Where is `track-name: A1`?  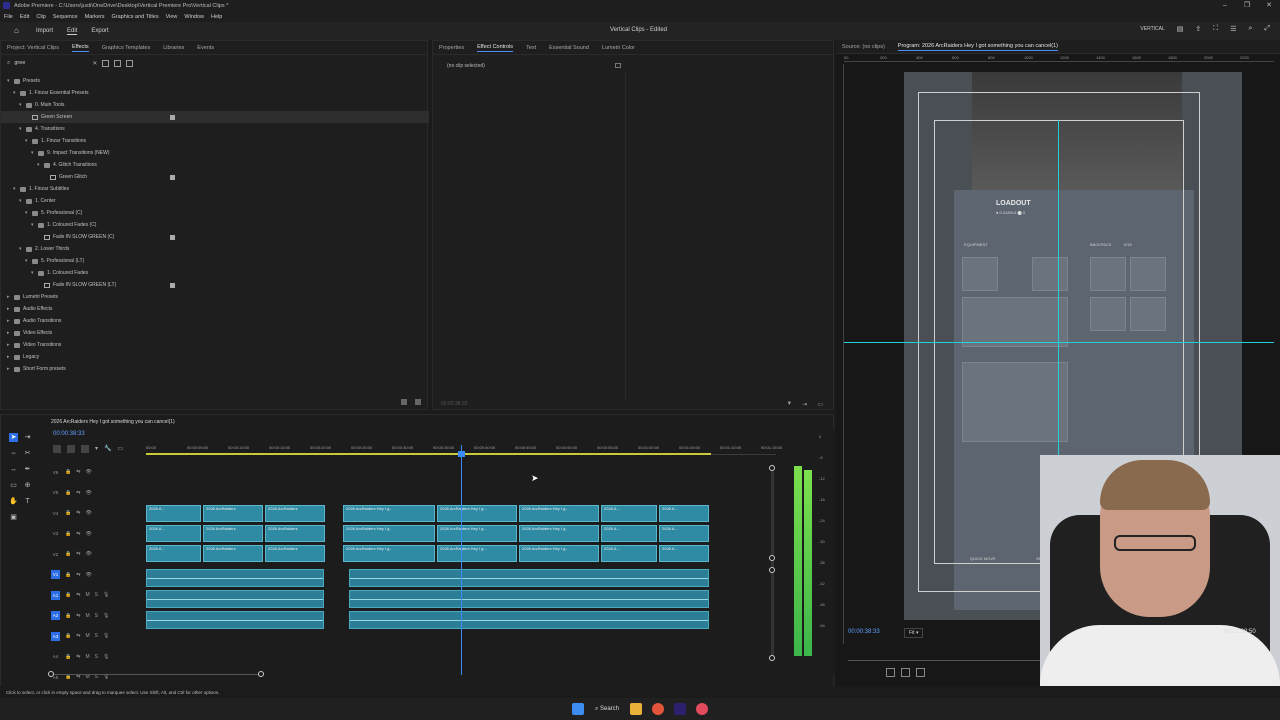 track-name: A1 is located at coordinates (55, 595).